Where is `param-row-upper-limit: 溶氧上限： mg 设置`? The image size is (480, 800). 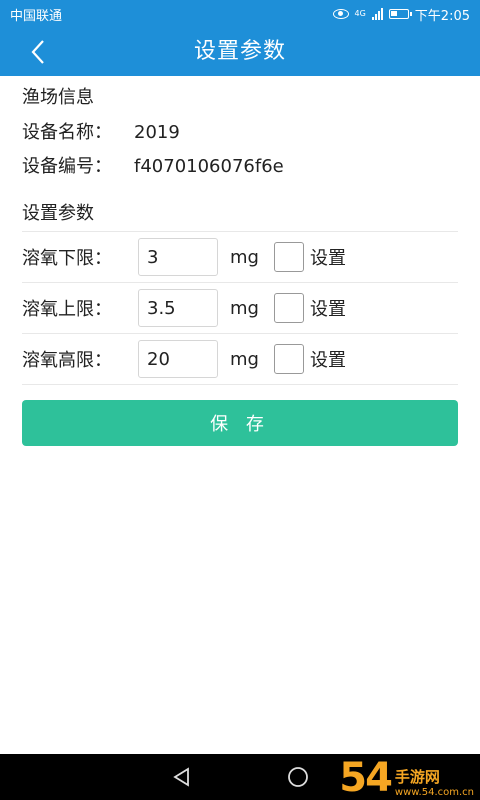
param-row-upper-limit: 溶氧上限： mg 设置 is located at coordinates (240, 308).